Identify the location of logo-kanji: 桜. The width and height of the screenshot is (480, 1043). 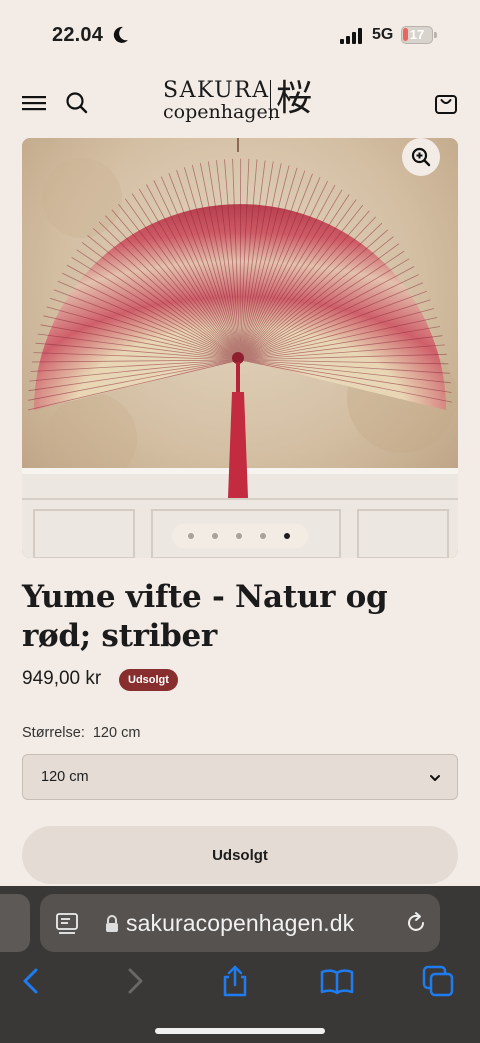
(294, 98).